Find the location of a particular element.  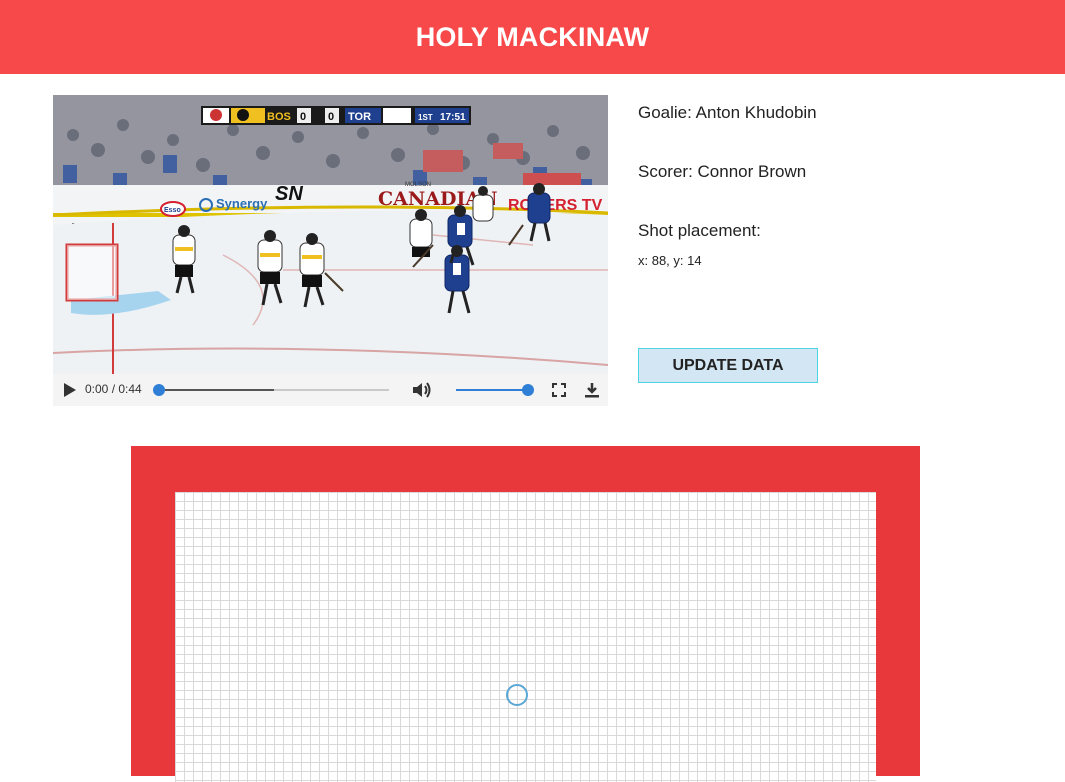

progress-buffered is located at coordinates (216, 390).